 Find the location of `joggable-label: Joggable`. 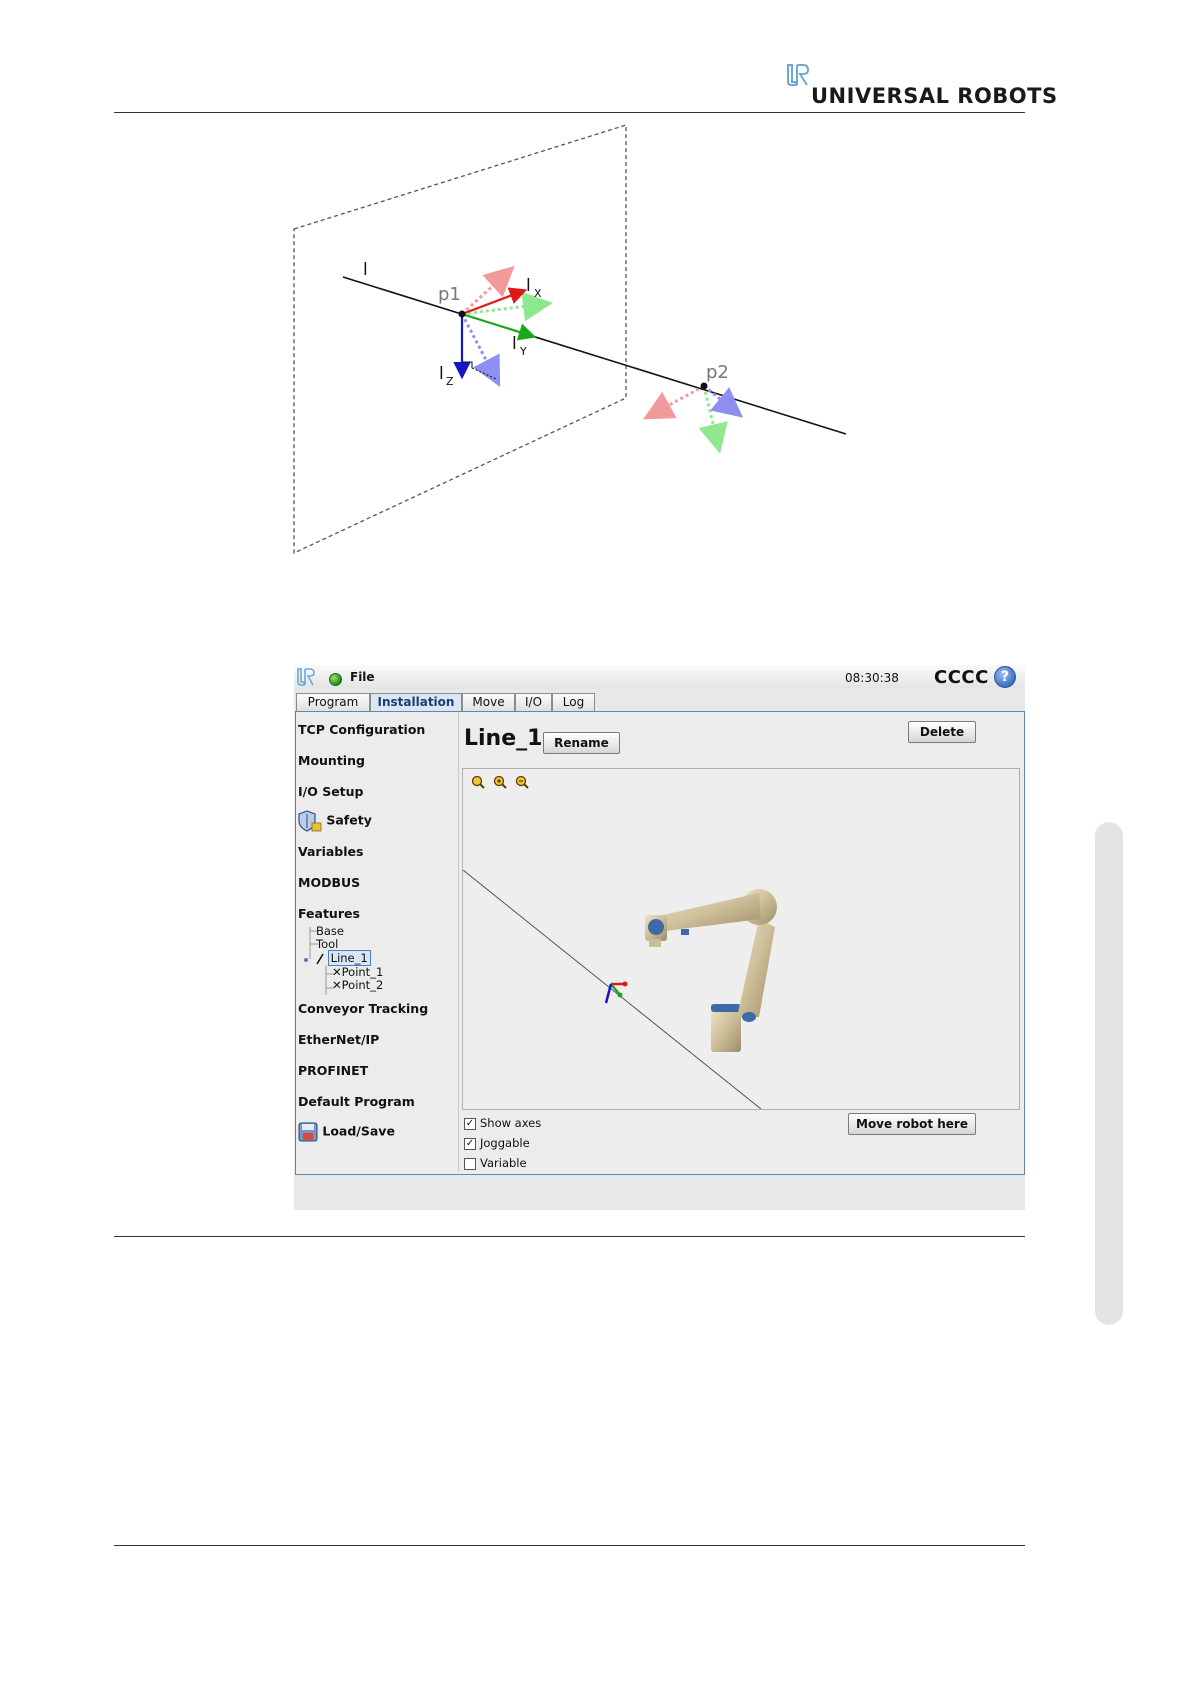

joggable-label: Joggable is located at coordinates (505, 1143).